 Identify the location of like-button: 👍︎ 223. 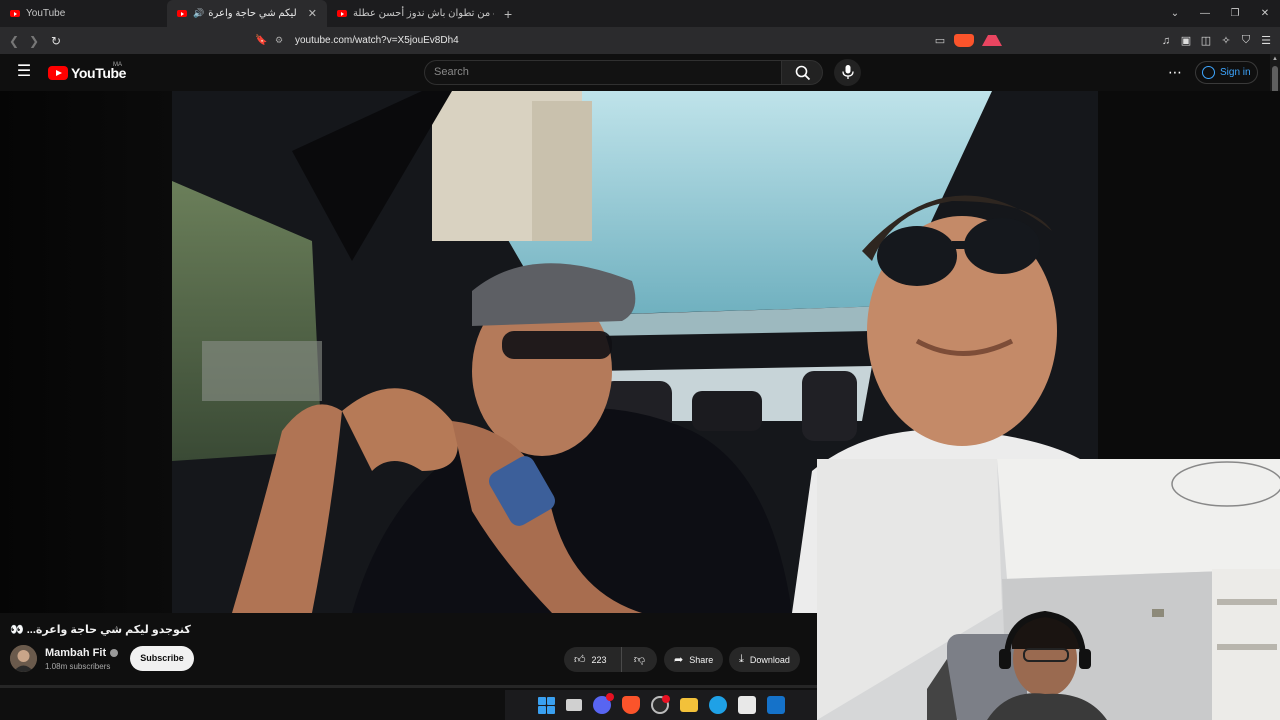
(593, 659).